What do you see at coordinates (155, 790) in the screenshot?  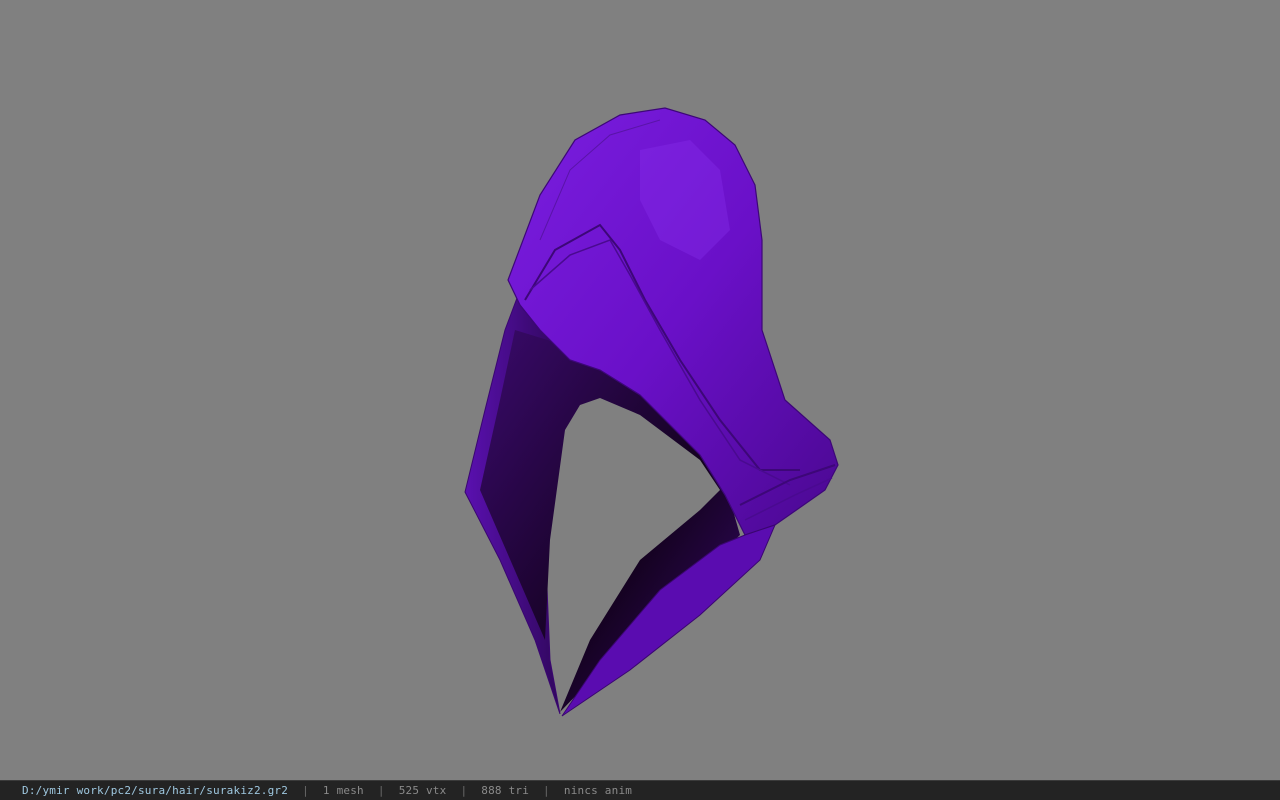 I see `file-path: D:/ymir work/pc2/sura/hair/surakiz2.gr2` at bounding box center [155, 790].